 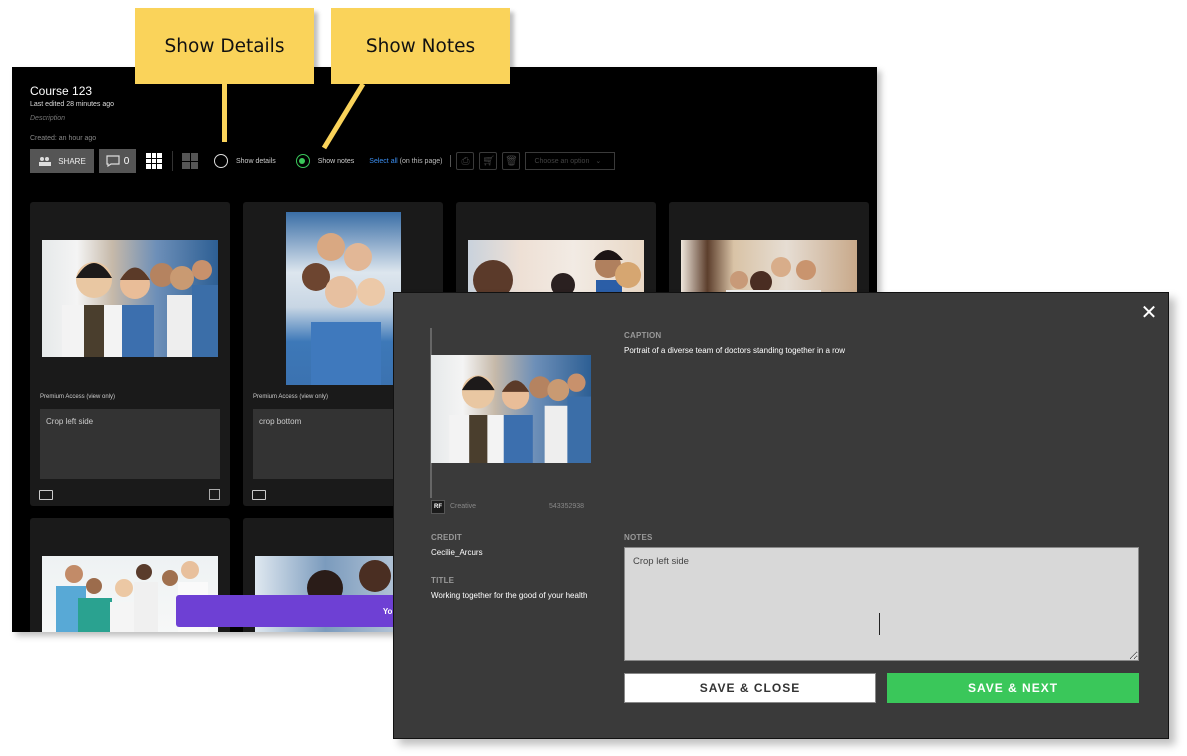 I want to click on notes-label: NOTES, so click(x=638, y=537).